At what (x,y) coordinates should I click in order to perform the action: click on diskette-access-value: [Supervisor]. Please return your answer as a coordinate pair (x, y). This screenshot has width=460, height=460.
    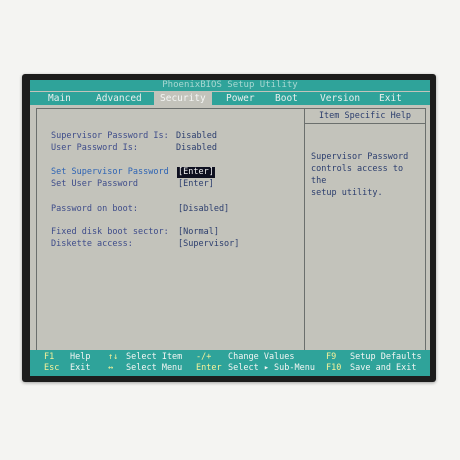
    Looking at the image, I should click on (208, 244).